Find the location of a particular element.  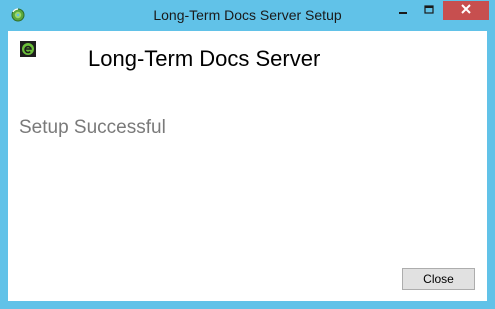

minimize-button is located at coordinates (403, 10).